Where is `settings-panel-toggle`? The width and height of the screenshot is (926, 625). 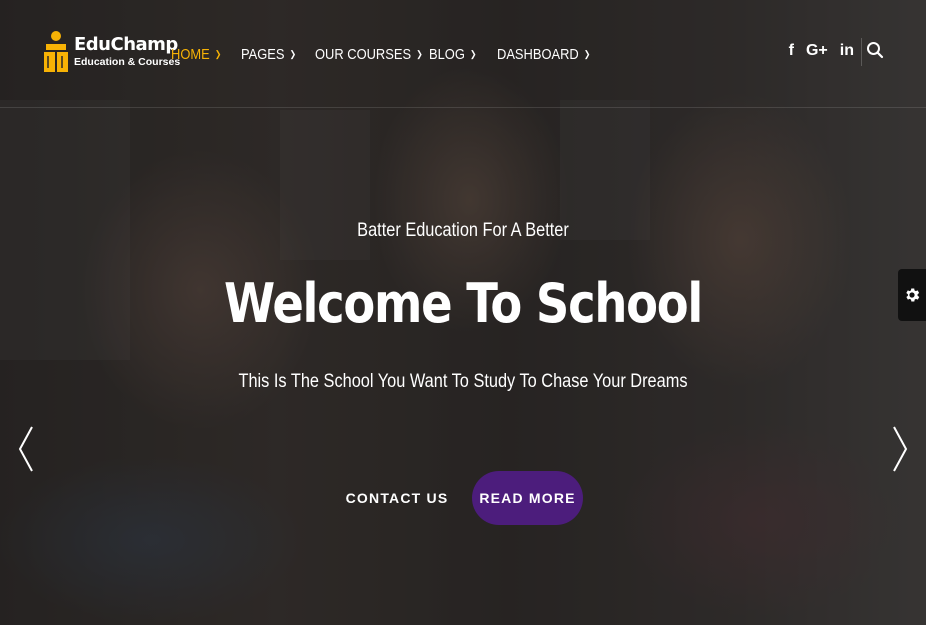
settings-panel-toggle is located at coordinates (912, 295).